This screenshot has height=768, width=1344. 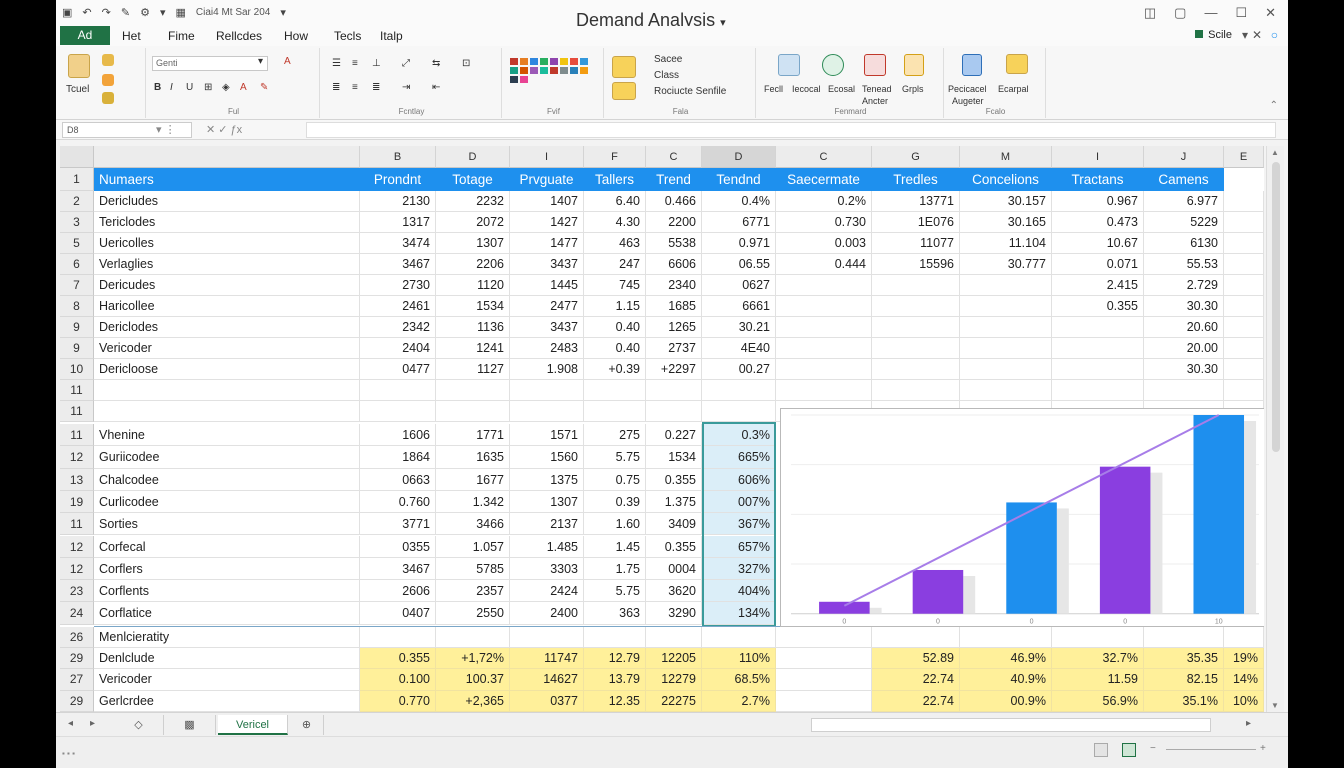 What do you see at coordinates (615, 179) in the screenshot?
I see `column-title: Tallers` at bounding box center [615, 179].